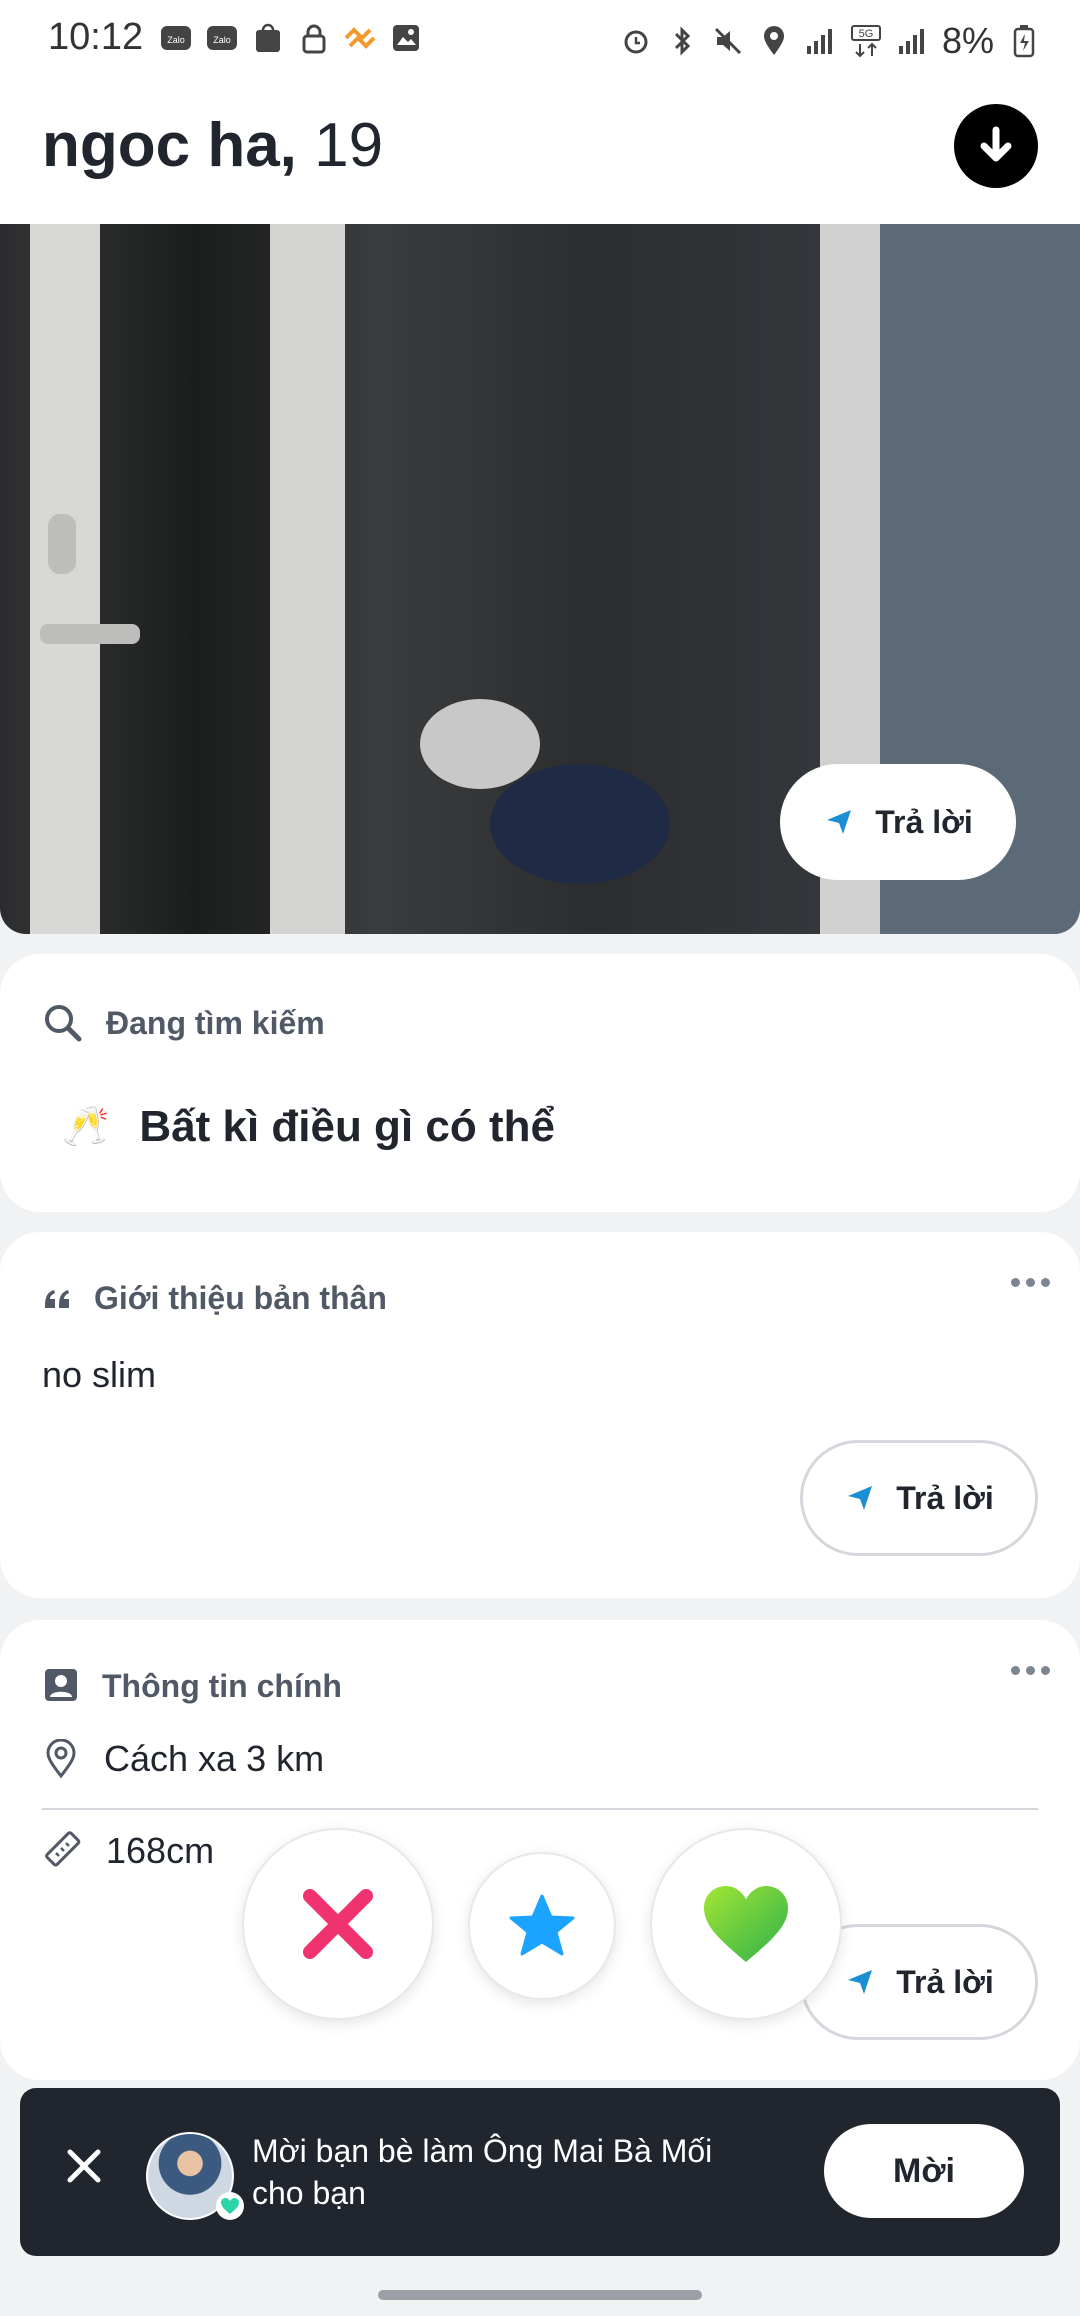 Image resolution: width=1080 pixels, height=2316 pixels. I want to click on lock-icon, so click(314, 38).